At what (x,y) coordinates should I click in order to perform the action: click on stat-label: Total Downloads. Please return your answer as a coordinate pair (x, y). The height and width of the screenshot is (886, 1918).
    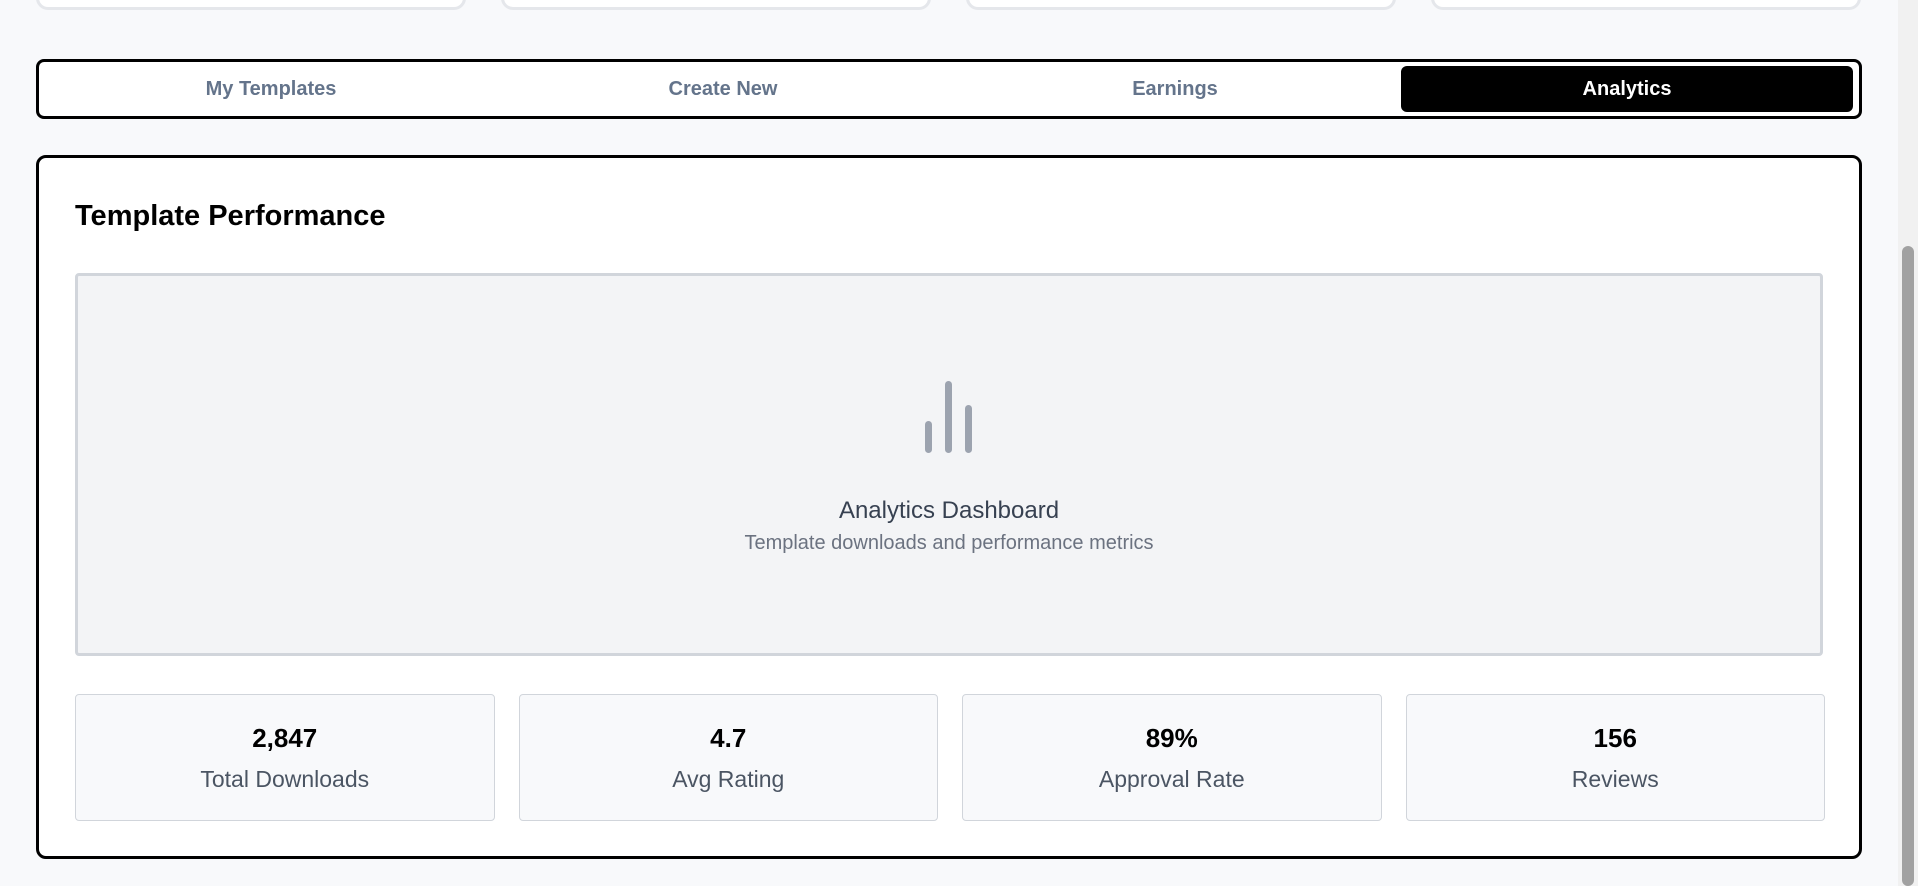
    Looking at the image, I should click on (285, 778).